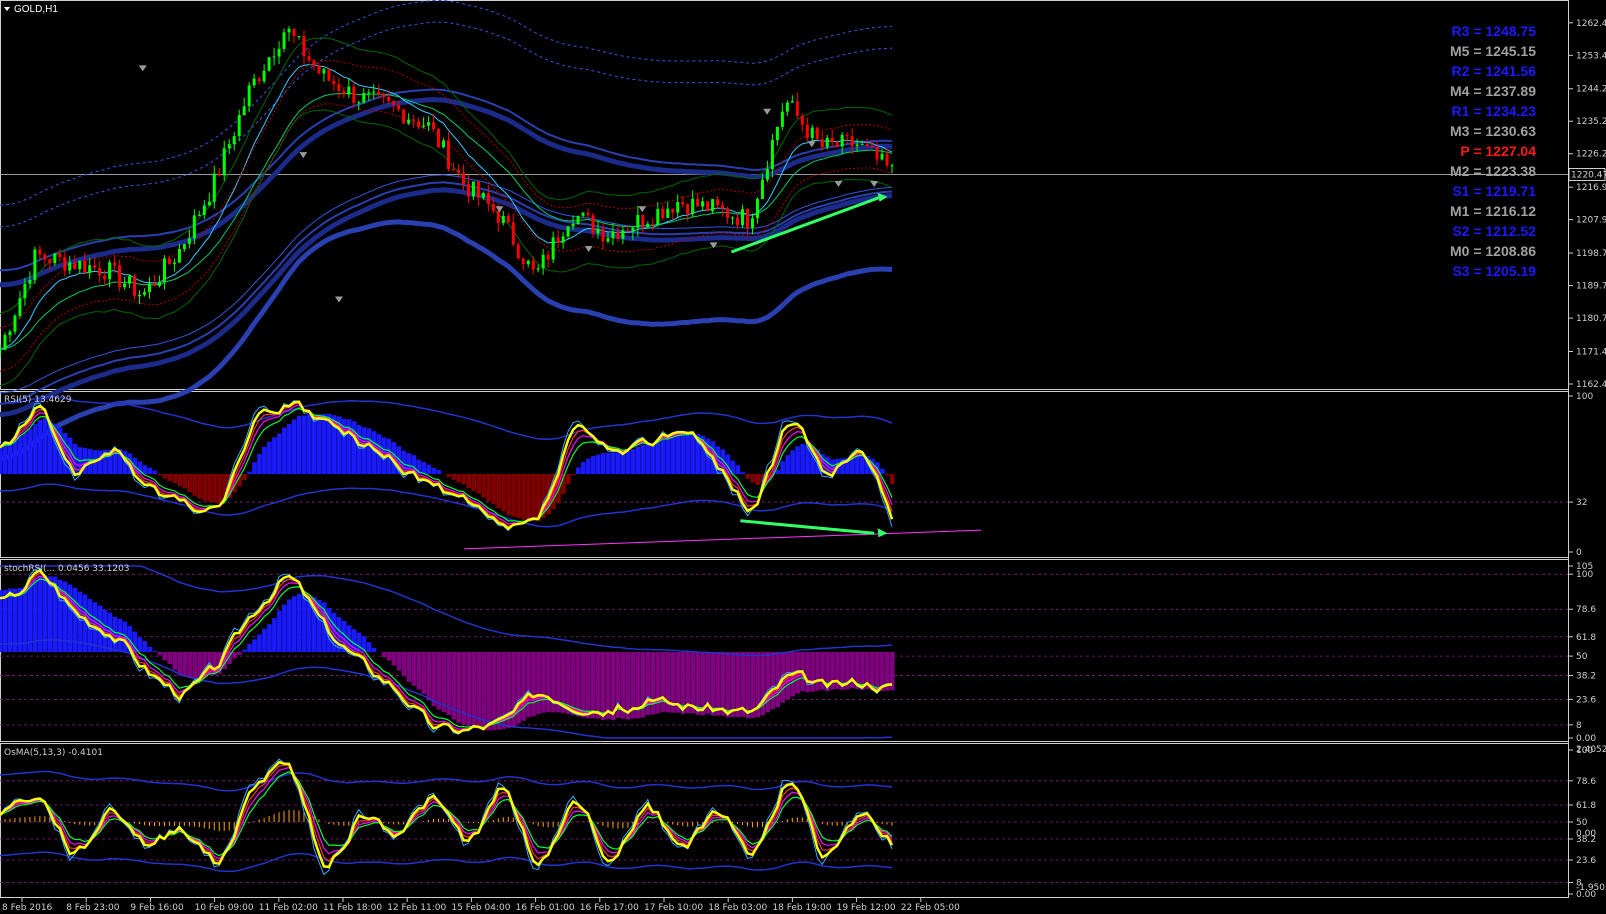 The image size is (1606, 914). Describe the element at coordinates (1582, 823) in the screenshot. I see `scale-tick-label: 50` at that location.